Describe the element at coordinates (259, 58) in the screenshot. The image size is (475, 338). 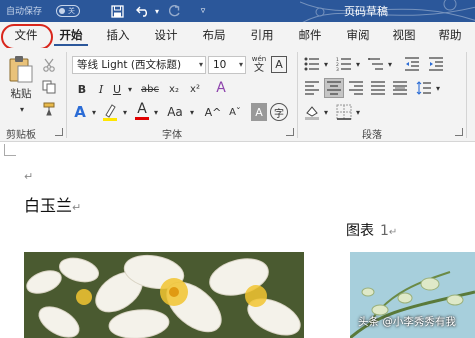
I see `phonetic-guide-pinyin: wén` at that location.